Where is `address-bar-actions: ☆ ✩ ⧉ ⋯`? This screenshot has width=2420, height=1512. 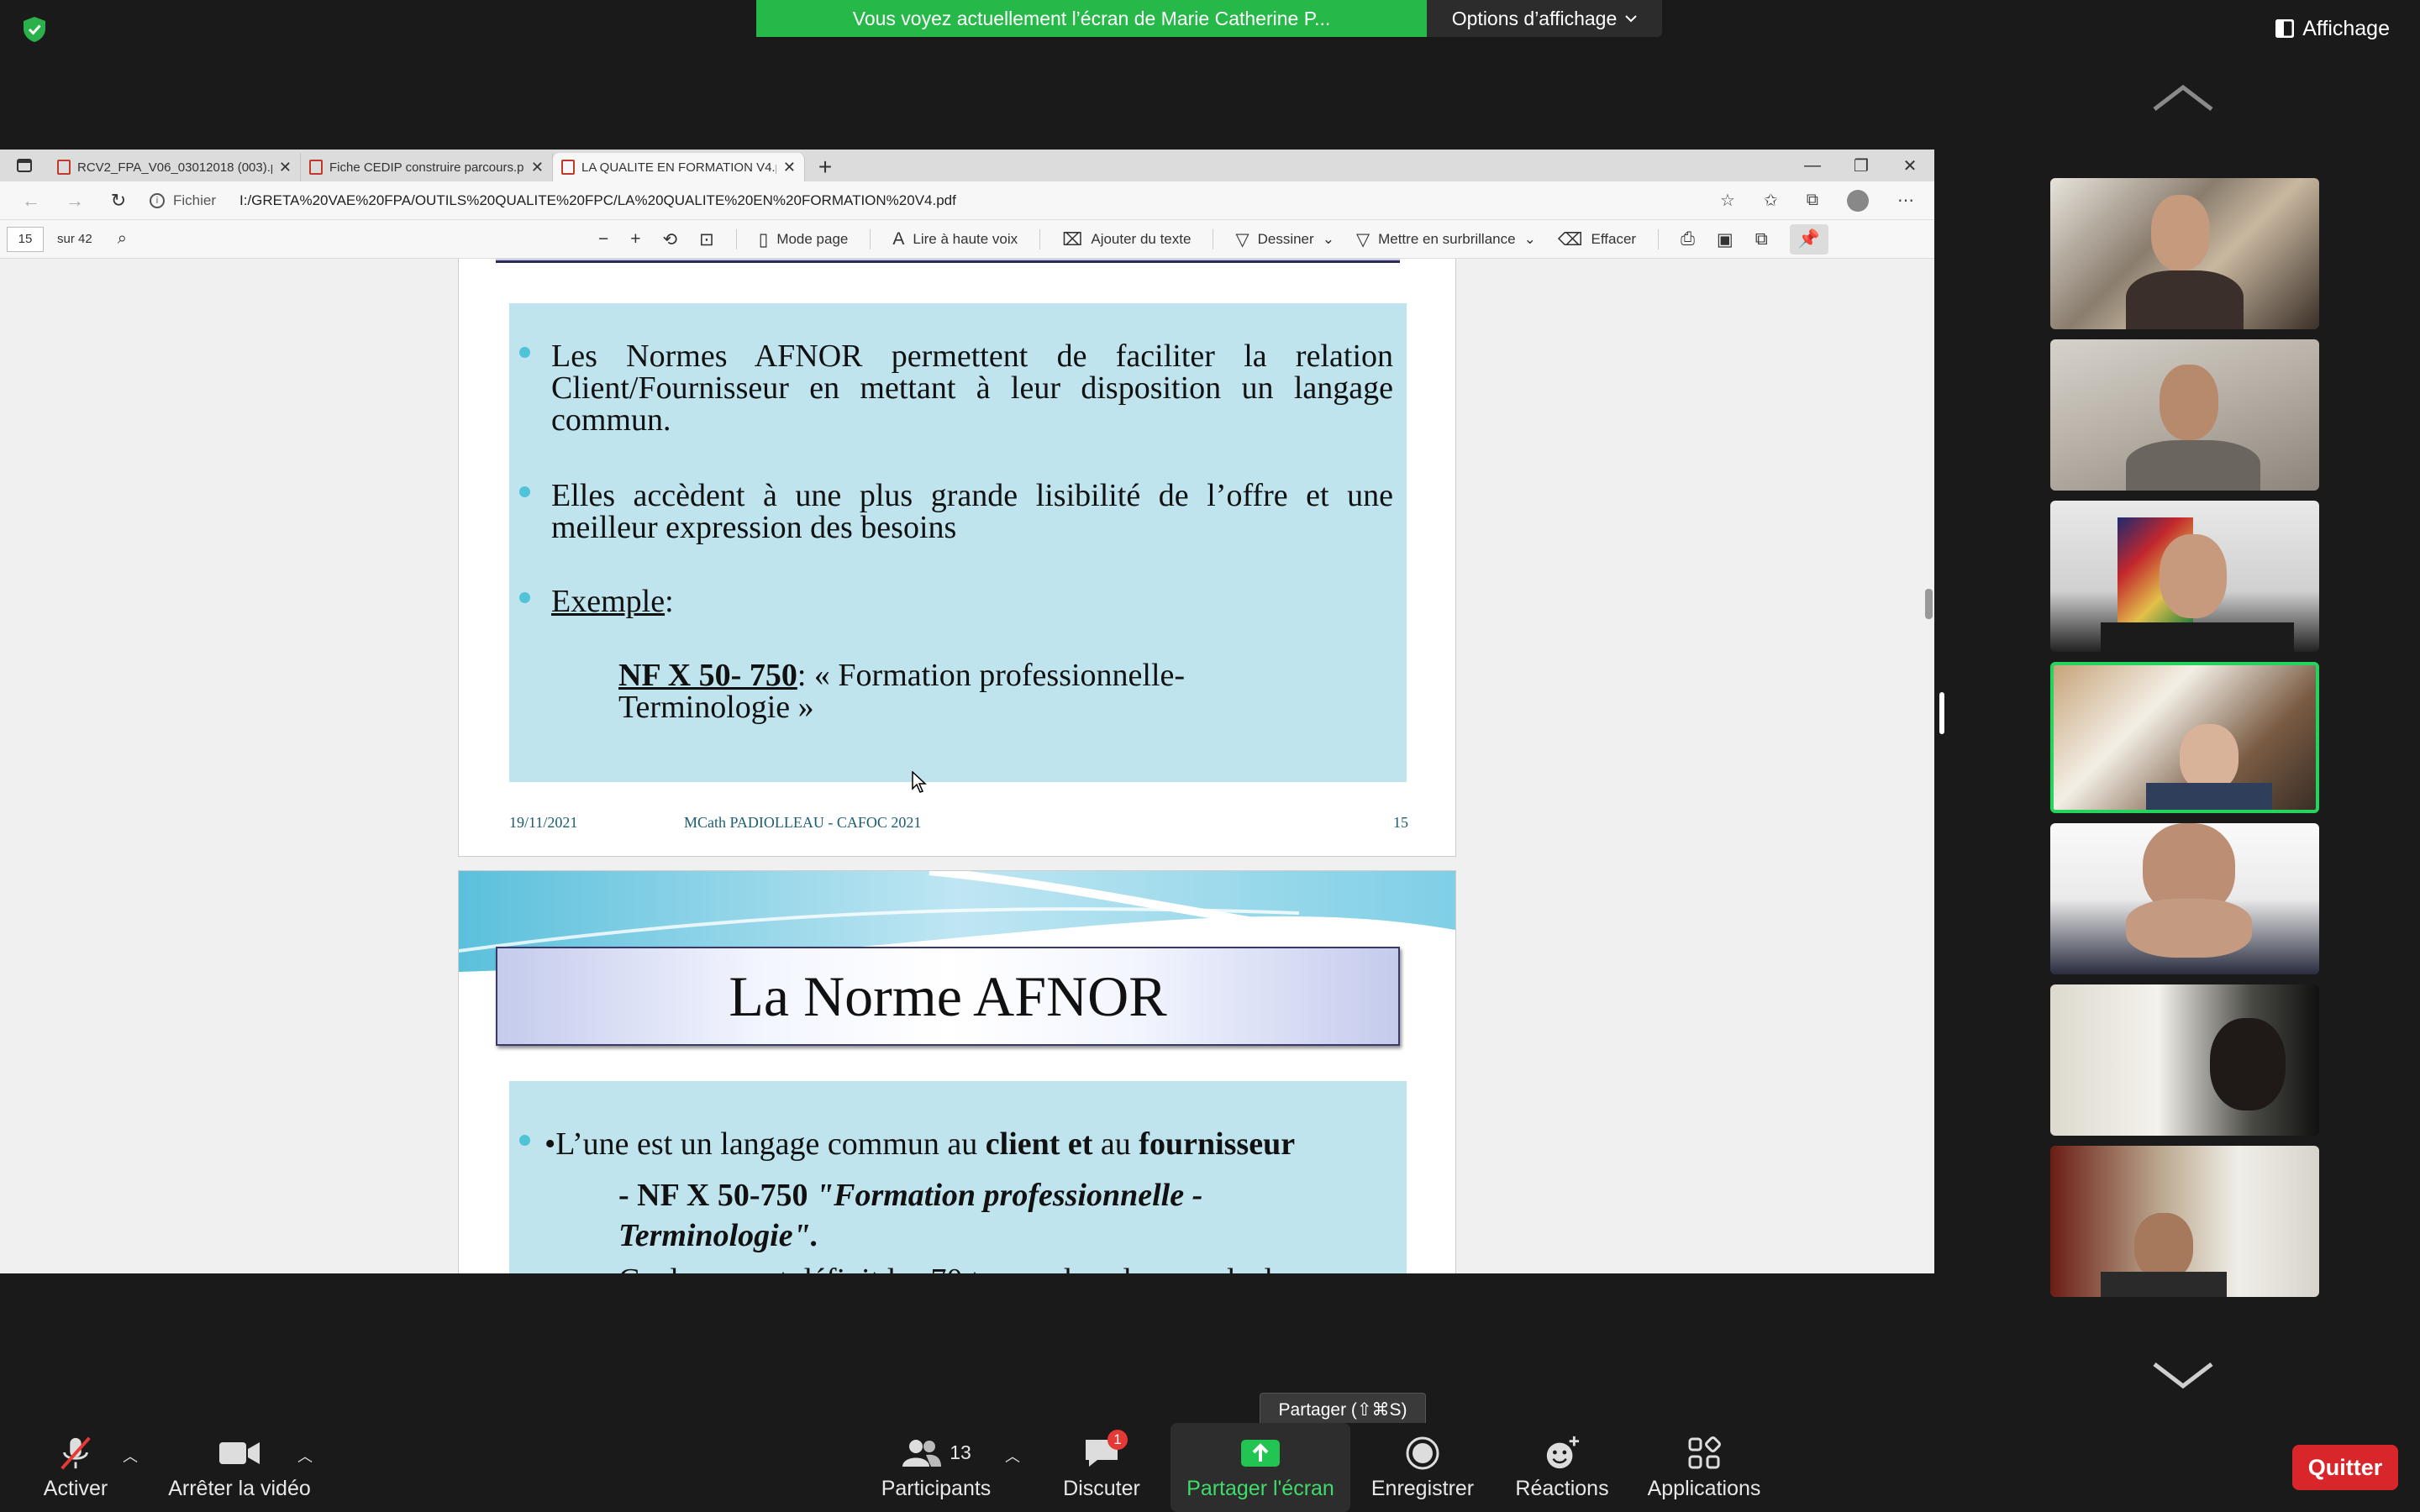
address-bar-actions: ☆ ✩ ⧉ ⋯ is located at coordinates (1827, 200).